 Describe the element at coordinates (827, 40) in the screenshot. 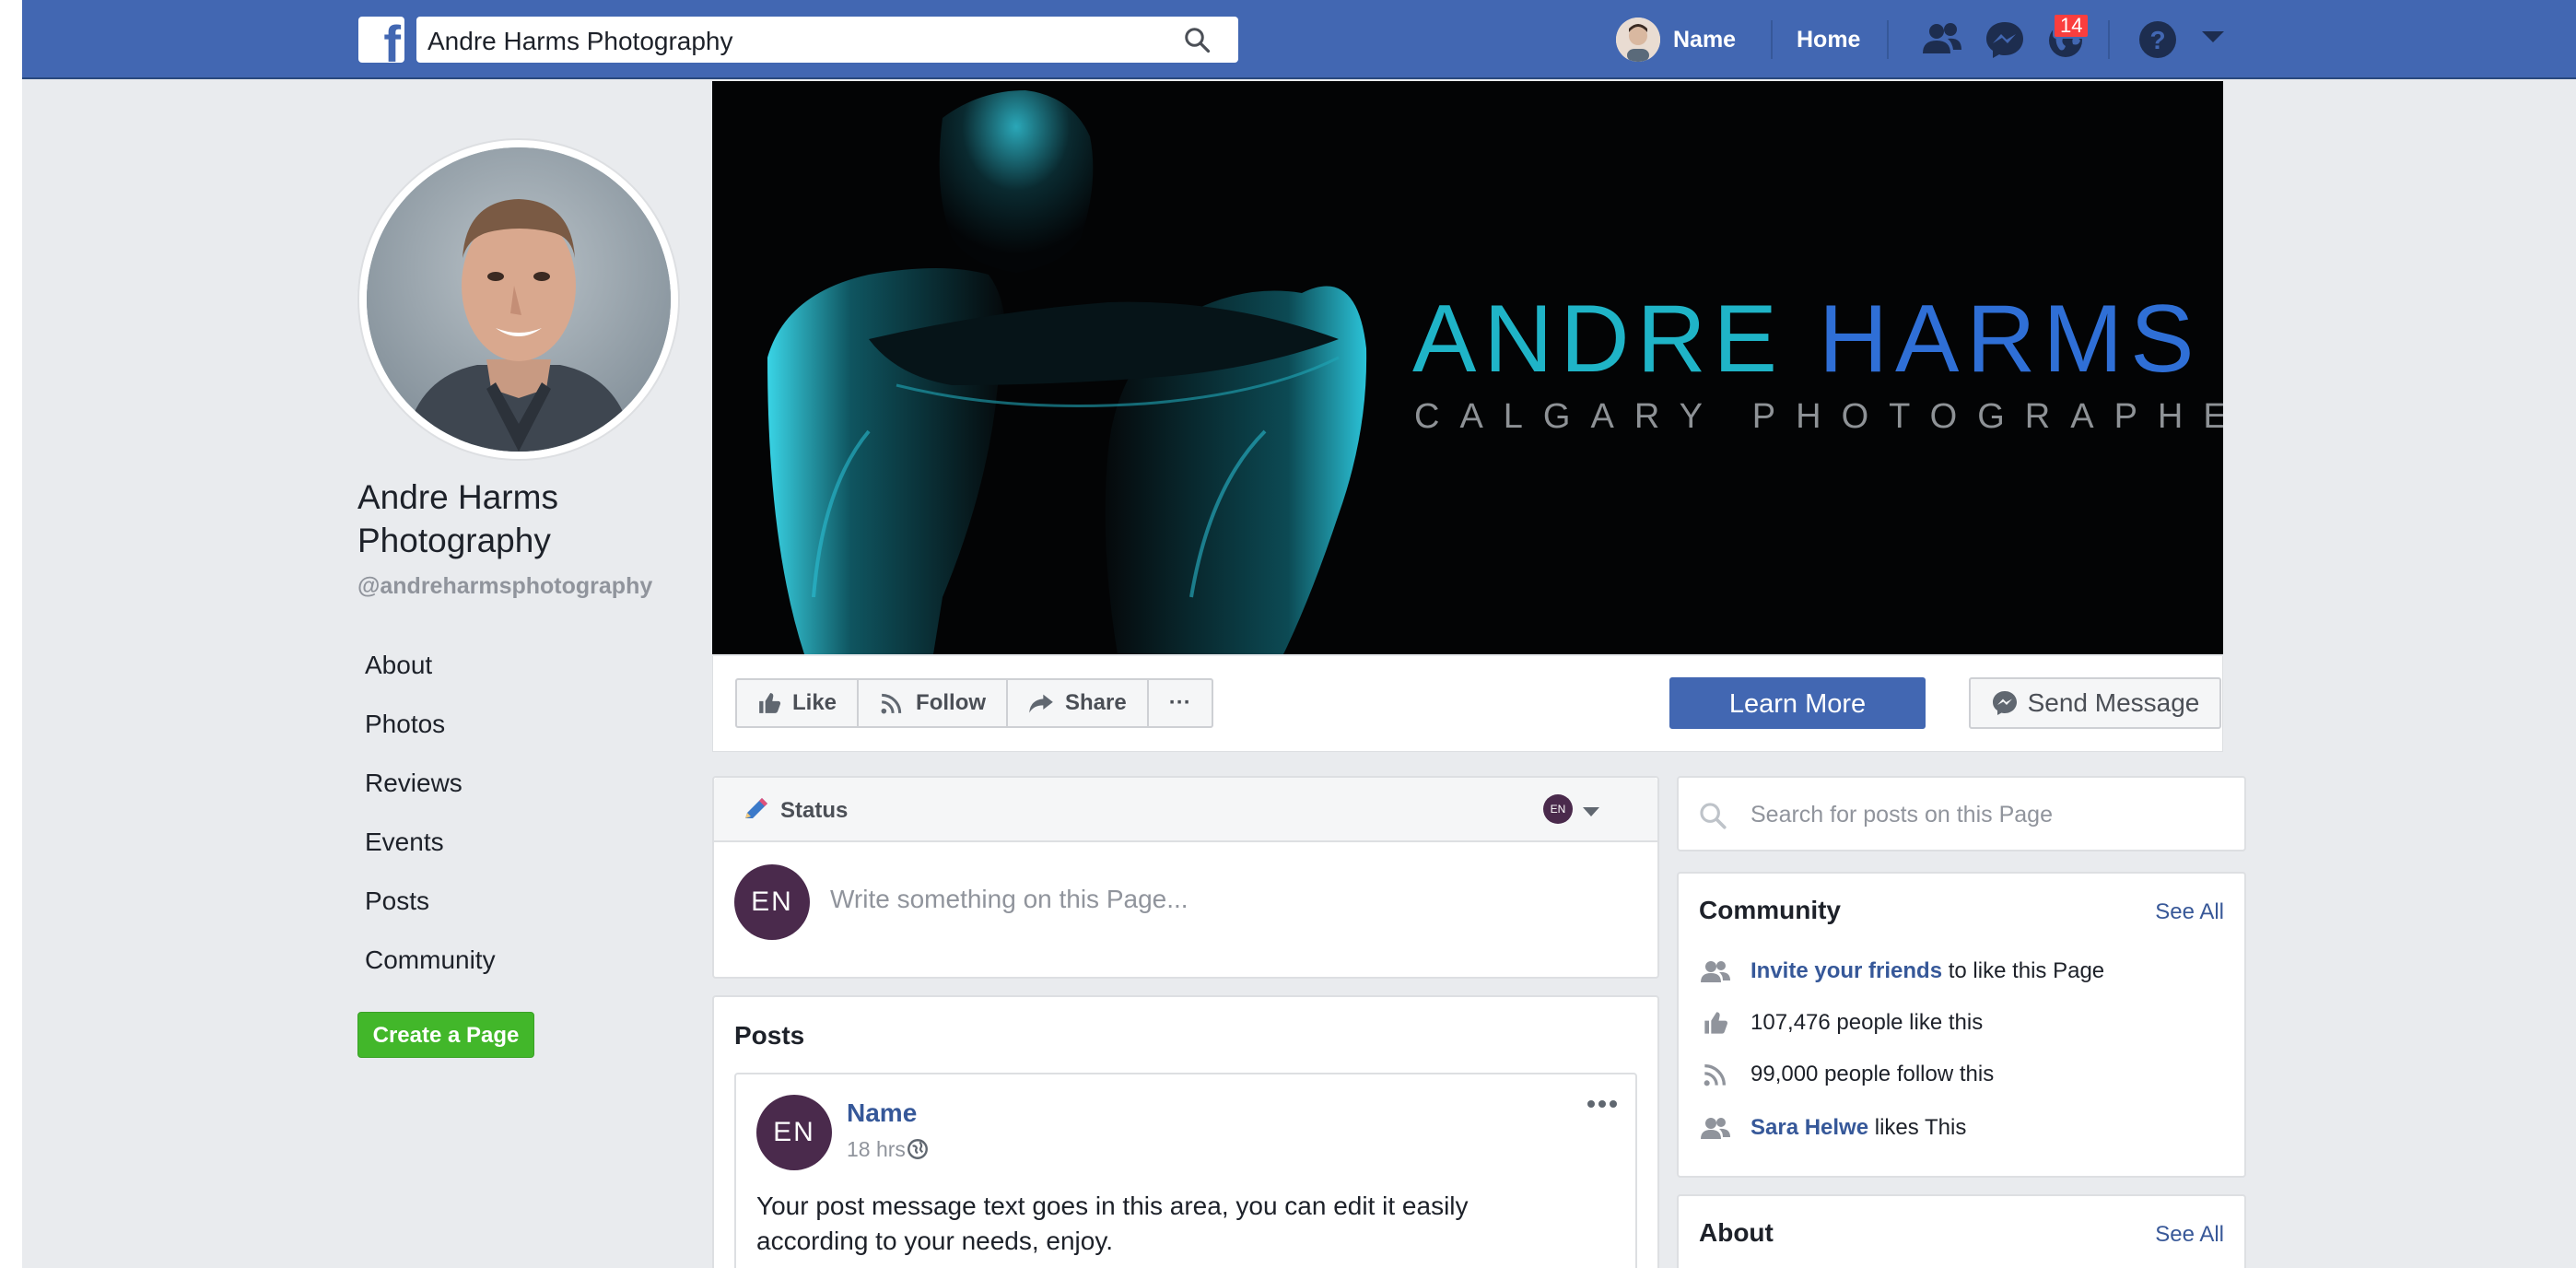

I see `search-input: Andre Harms Photography` at that location.